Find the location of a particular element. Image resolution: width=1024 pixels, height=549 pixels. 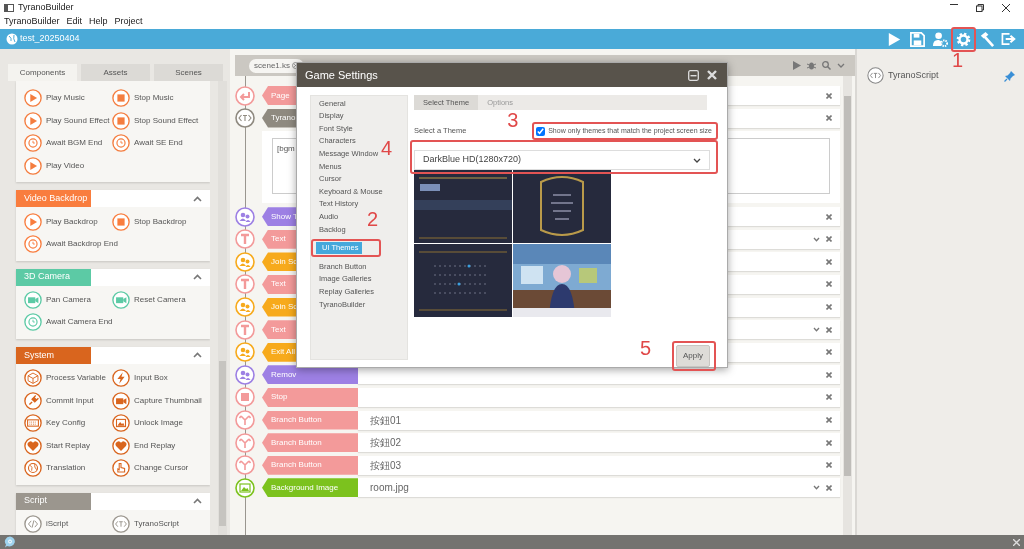

menu-item: TyranoBuilder is located at coordinates (32, 22).